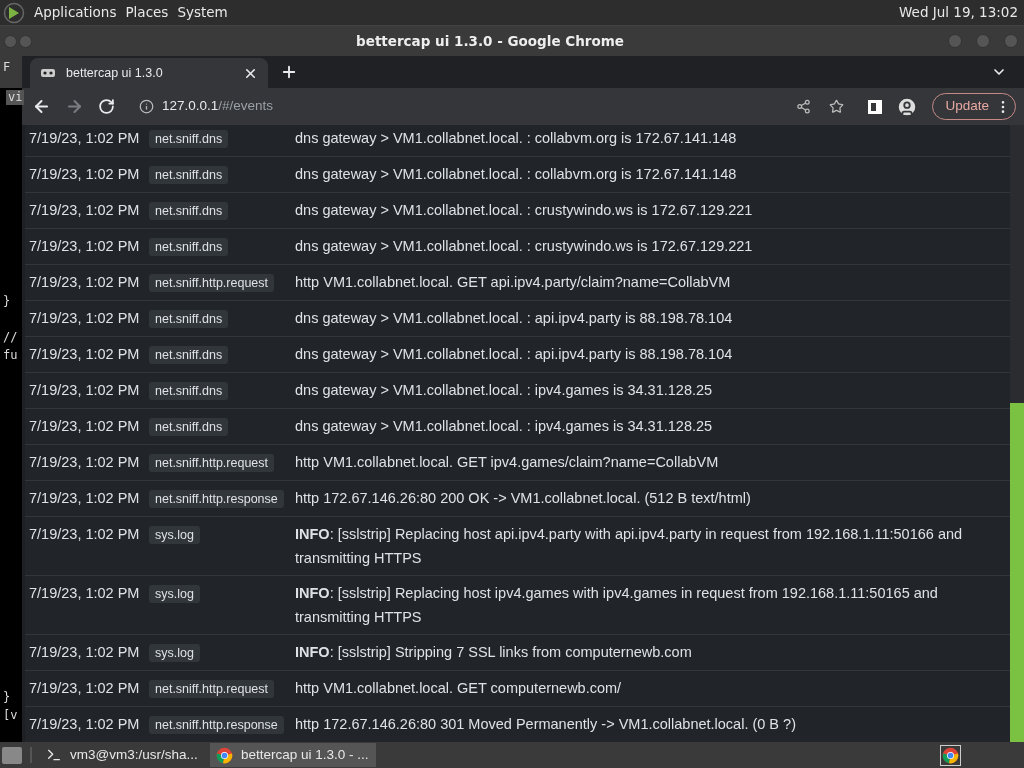 Image resolution: width=1024 pixels, height=768 pixels. I want to click on terminal-text: fu, so click(10, 355).